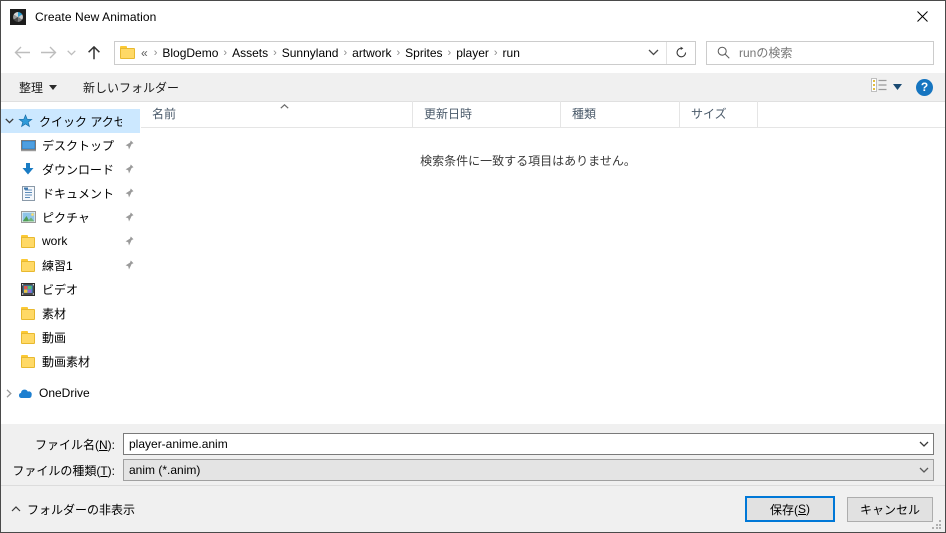  Describe the element at coordinates (81, 509) in the screenshot. I see `hide-folders-label: フォルダーの非表示` at that location.